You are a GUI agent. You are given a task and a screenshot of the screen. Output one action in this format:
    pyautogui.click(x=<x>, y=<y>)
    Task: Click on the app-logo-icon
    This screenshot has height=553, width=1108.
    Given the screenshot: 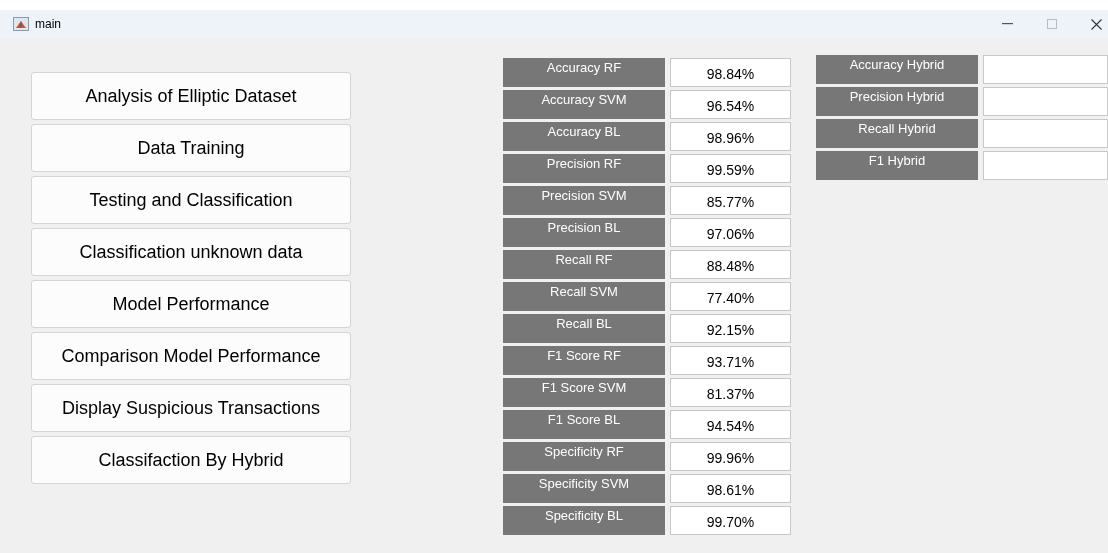 What is the action you would take?
    pyautogui.click(x=21, y=24)
    